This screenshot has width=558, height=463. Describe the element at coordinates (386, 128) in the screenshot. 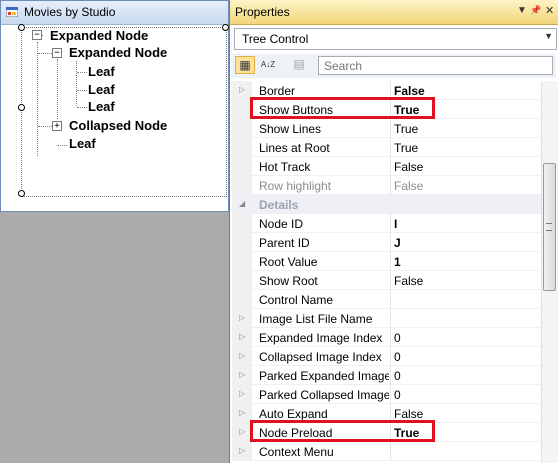

I see `property-row: Show Lines True` at that location.